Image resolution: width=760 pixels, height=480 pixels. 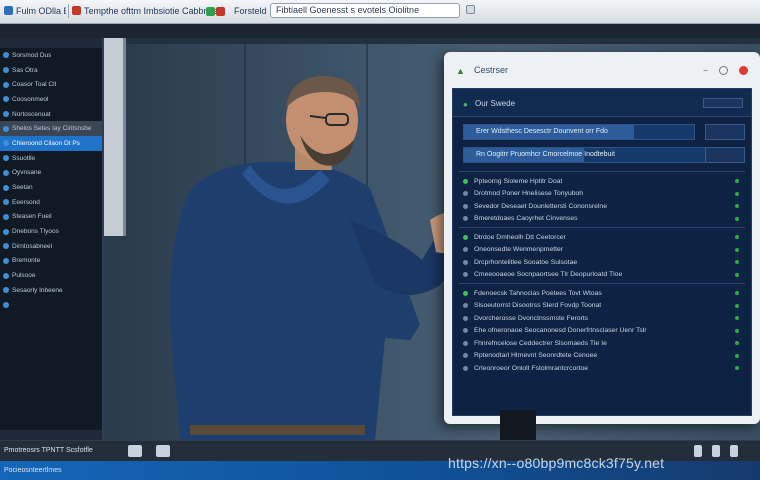 What do you see at coordinates (579, 132) in the screenshot?
I see `status-bar-1: Erer Wdsthesc Desesctr Dounvent orr Fdo` at bounding box center [579, 132].